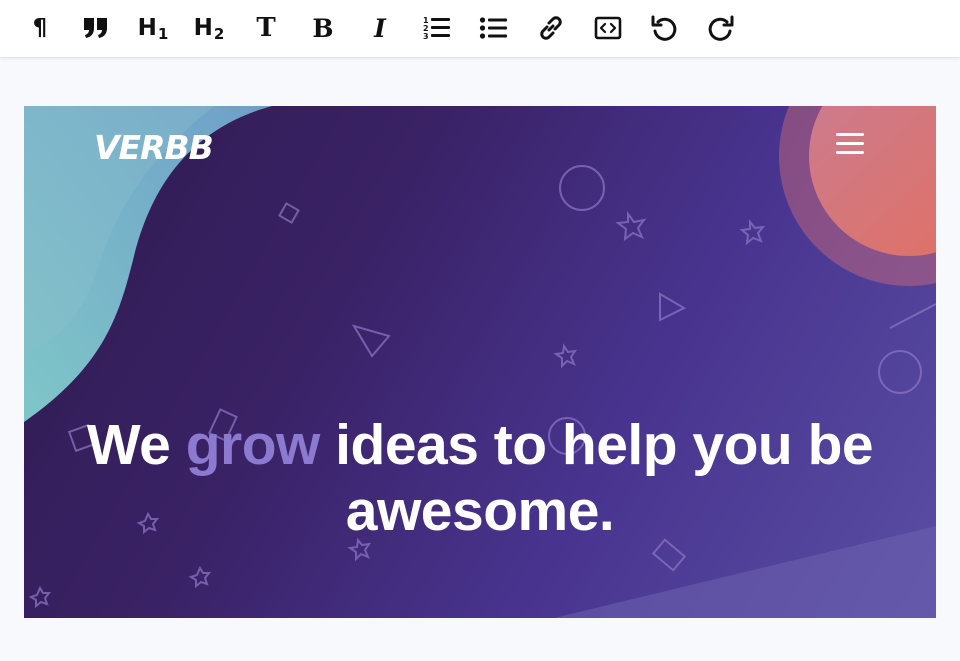 The width and height of the screenshot is (960, 661). I want to click on italic-button: I, so click(380, 28).